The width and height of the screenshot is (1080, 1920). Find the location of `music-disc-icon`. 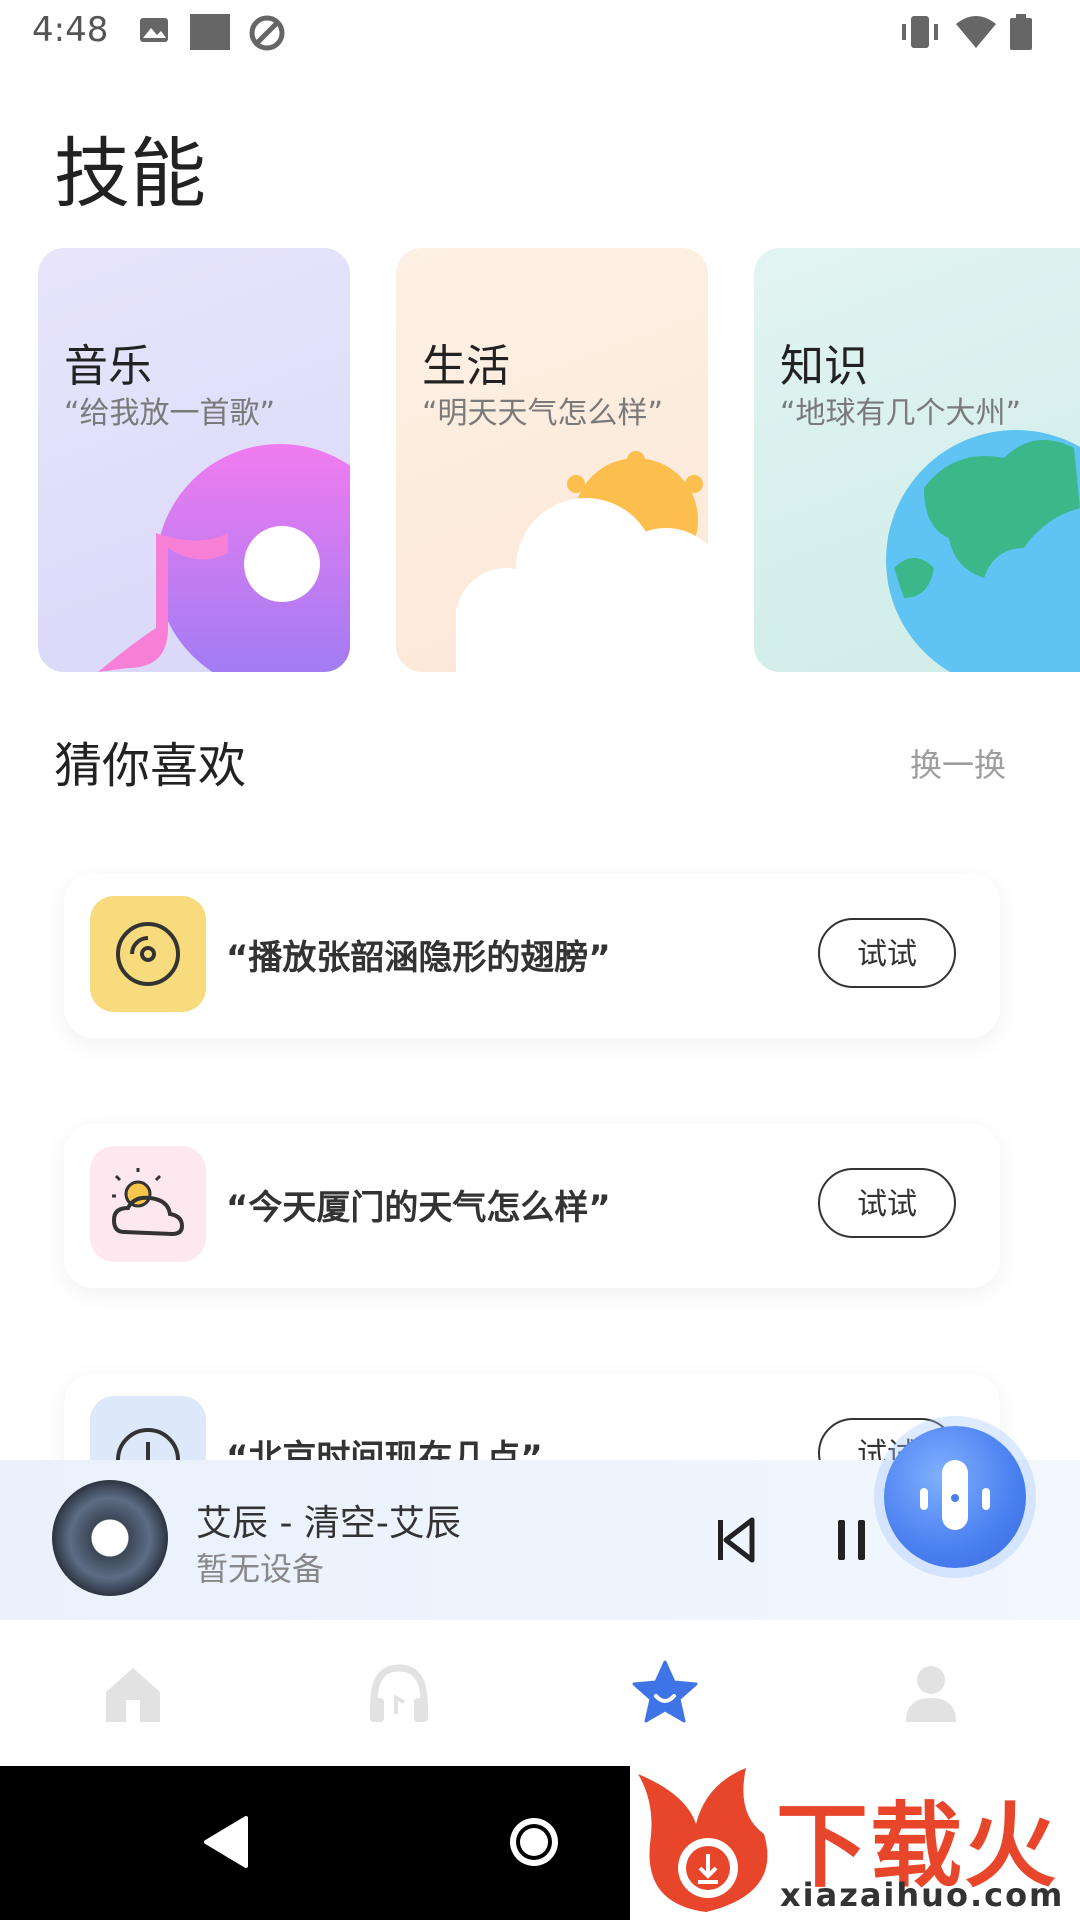

music-disc-icon is located at coordinates (224, 558).